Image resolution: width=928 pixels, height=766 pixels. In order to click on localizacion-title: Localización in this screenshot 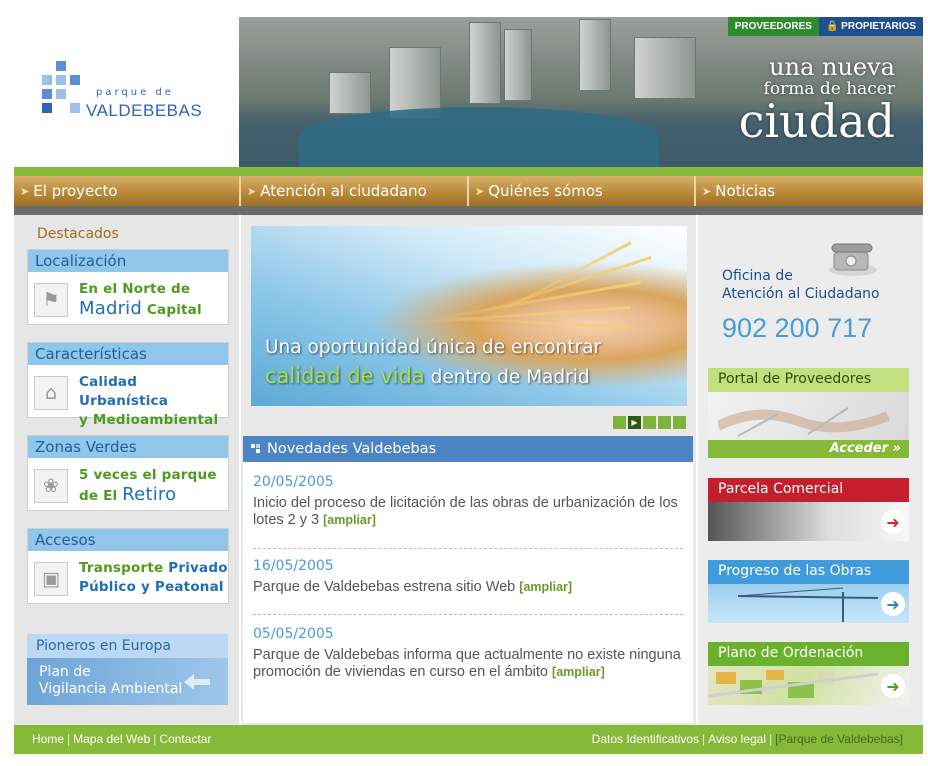, I will do `click(128, 261)`.